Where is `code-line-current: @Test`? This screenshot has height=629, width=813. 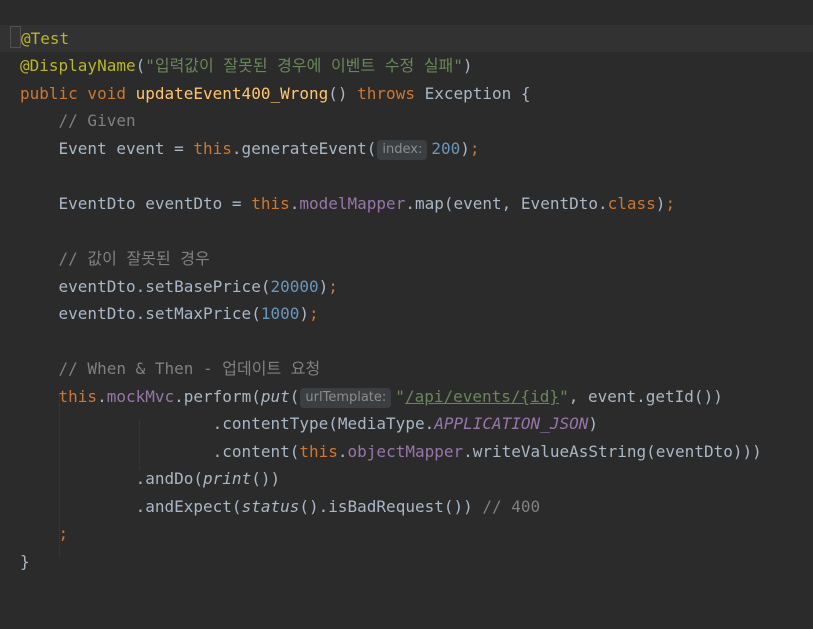
code-line-current: @Test is located at coordinates (406, 38).